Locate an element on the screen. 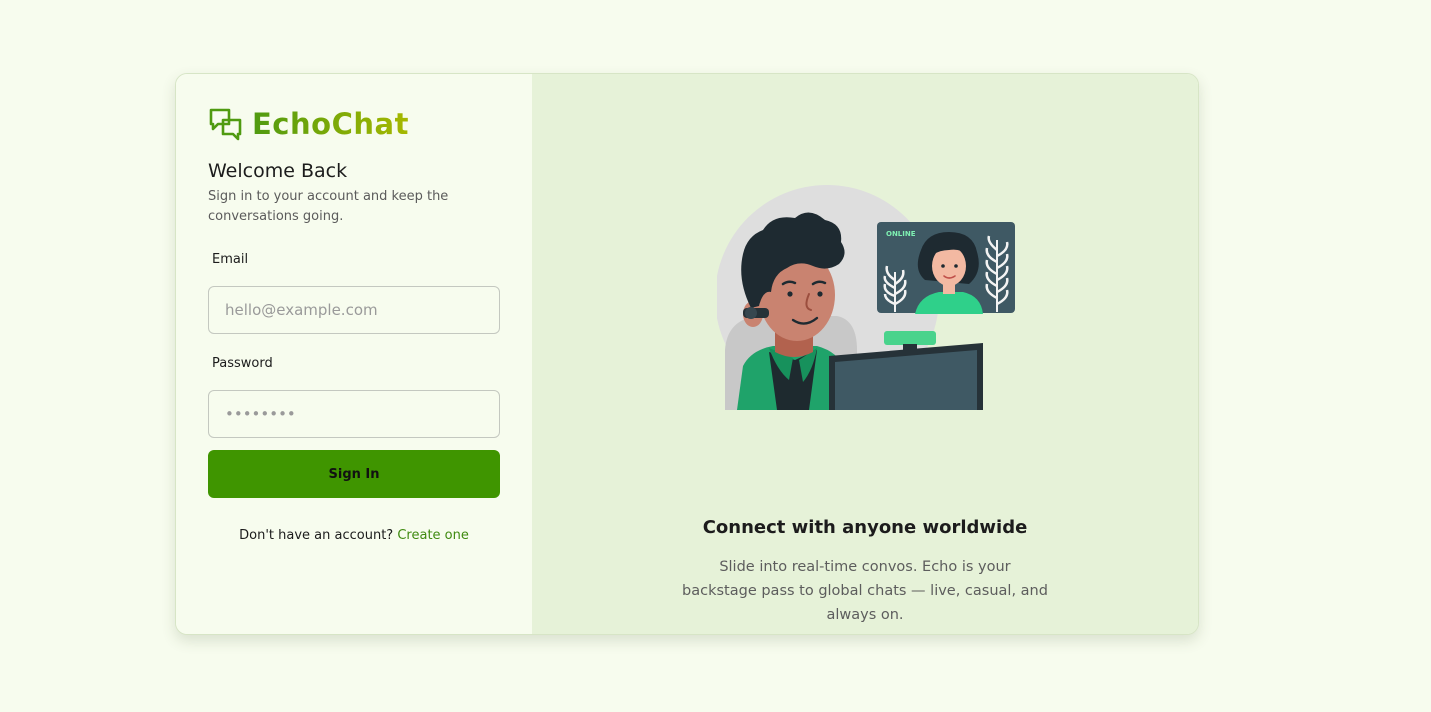  online-badge: ONLINE is located at coordinates (901, 234).